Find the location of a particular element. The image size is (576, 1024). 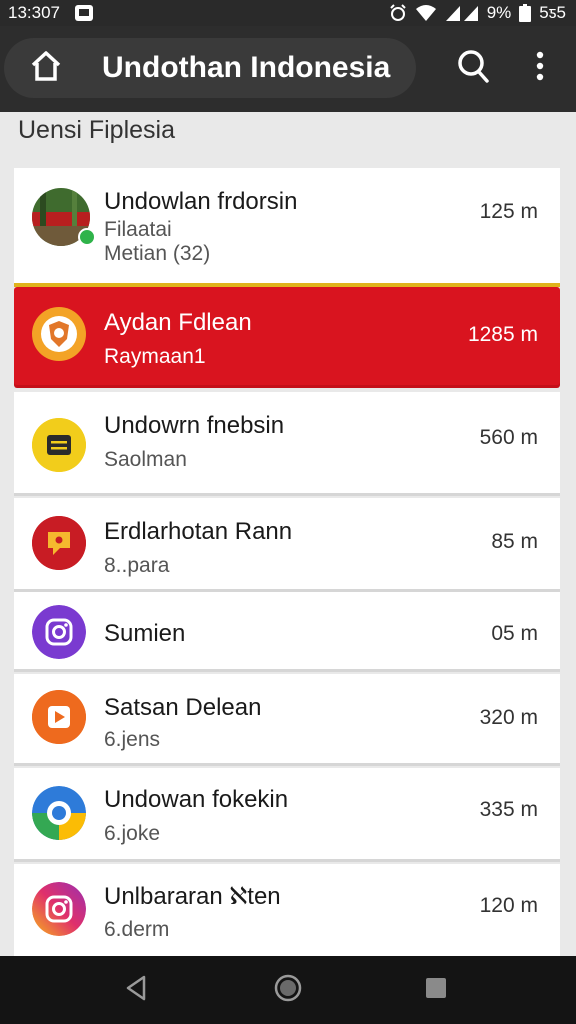

app-bar: Undothan Indonesia is located at coordinates (288, 69).